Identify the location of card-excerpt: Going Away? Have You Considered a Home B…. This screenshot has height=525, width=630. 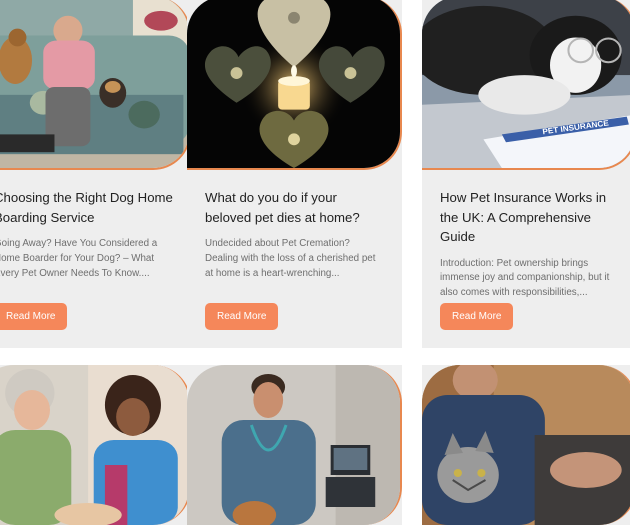
(79, 258).